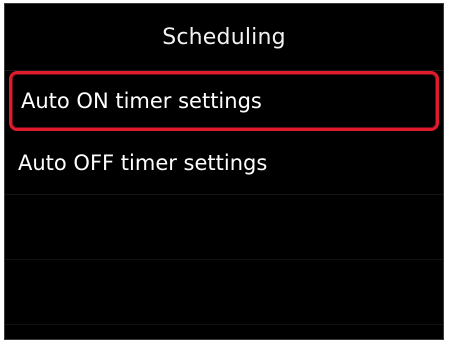  I want to click on menu-item-label: Auto ON timer settings, so click(141, 101).